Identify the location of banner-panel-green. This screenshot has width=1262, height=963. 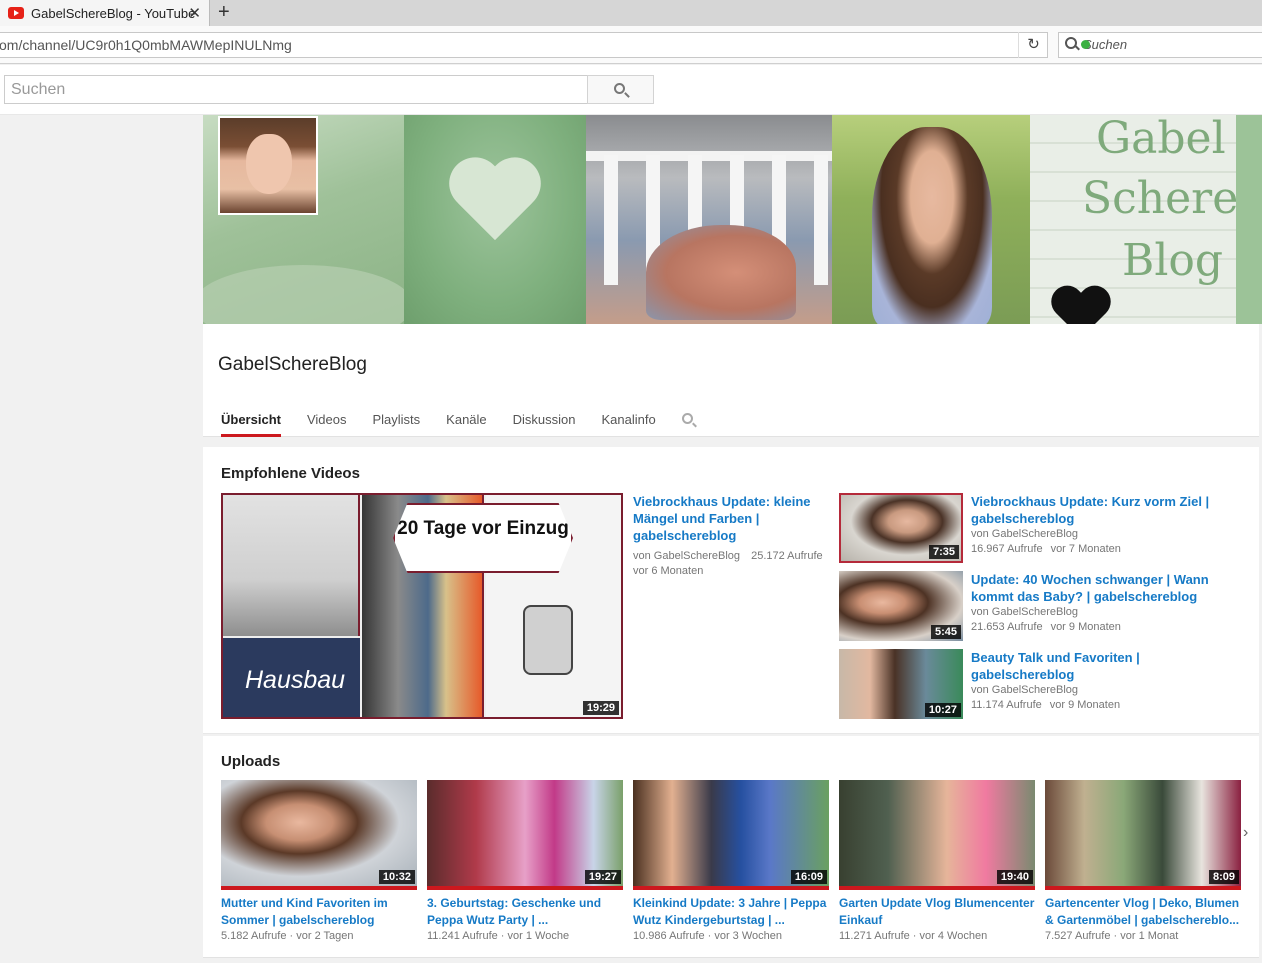
(308, 219).